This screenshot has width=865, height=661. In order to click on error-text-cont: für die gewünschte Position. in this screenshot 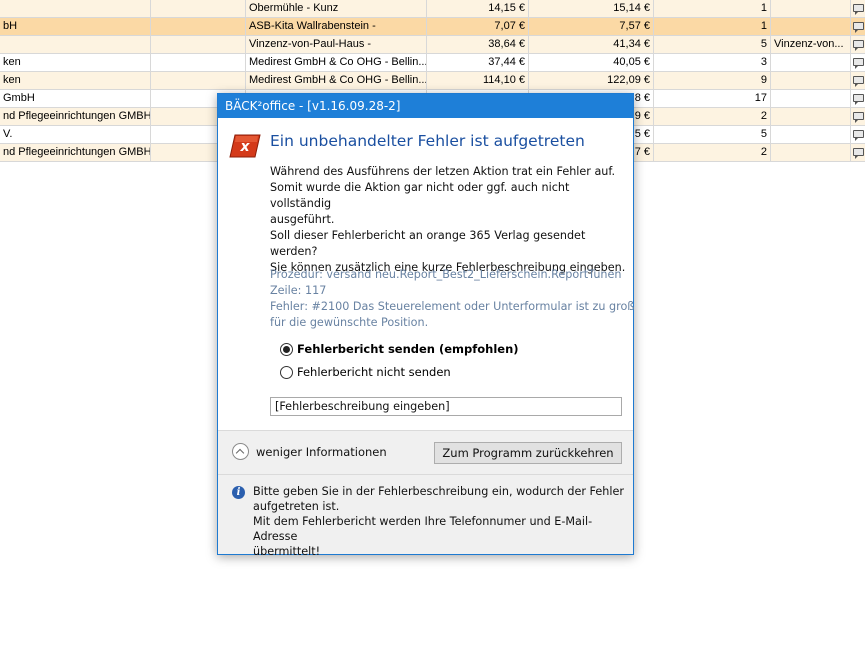, I will do `click(349, 322)`.